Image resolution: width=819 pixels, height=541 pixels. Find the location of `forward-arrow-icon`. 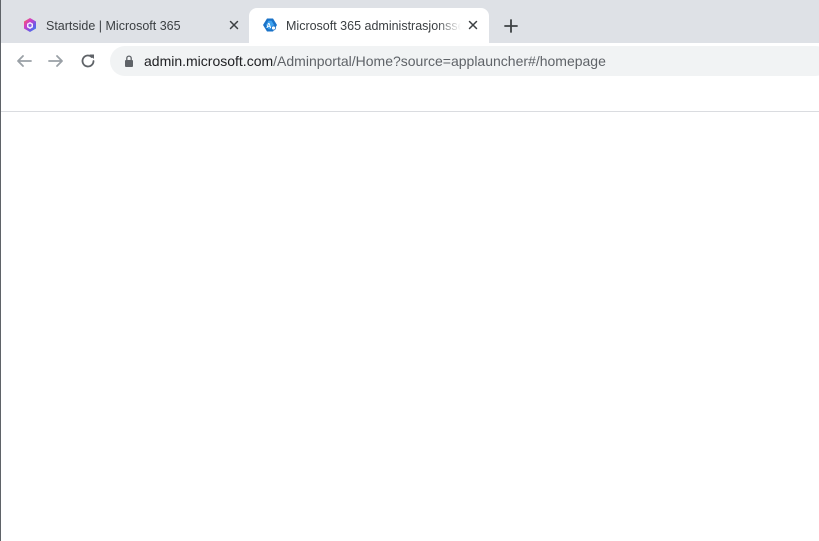

forward-arrow-icon is located at coordinates (56, 61).